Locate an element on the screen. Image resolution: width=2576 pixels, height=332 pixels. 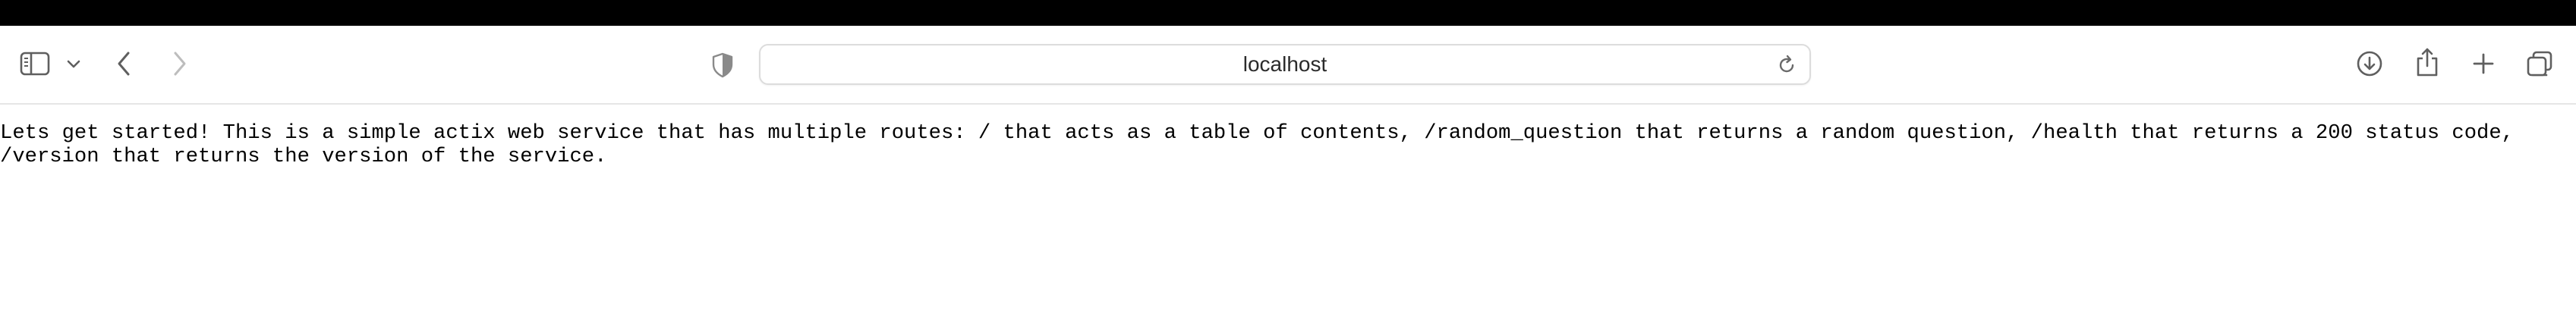
screen-top-bar is located at coordinates (1288, 13).